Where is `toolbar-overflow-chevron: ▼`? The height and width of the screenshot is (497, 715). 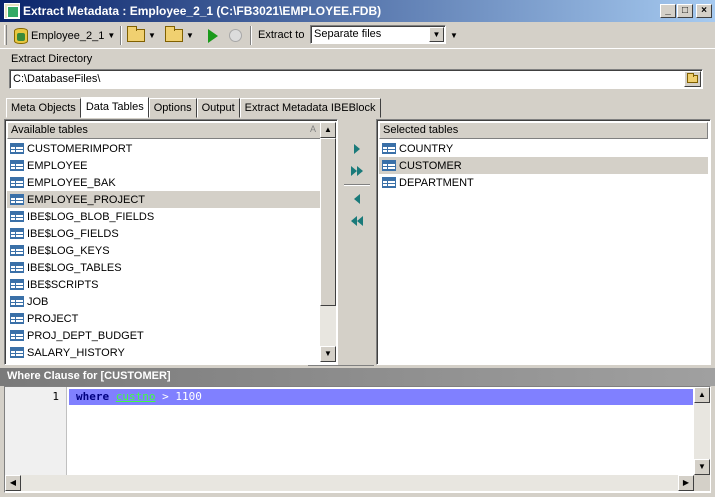
toolbar-overflow-chevron: ▼ is located at coordinates (454, 35).